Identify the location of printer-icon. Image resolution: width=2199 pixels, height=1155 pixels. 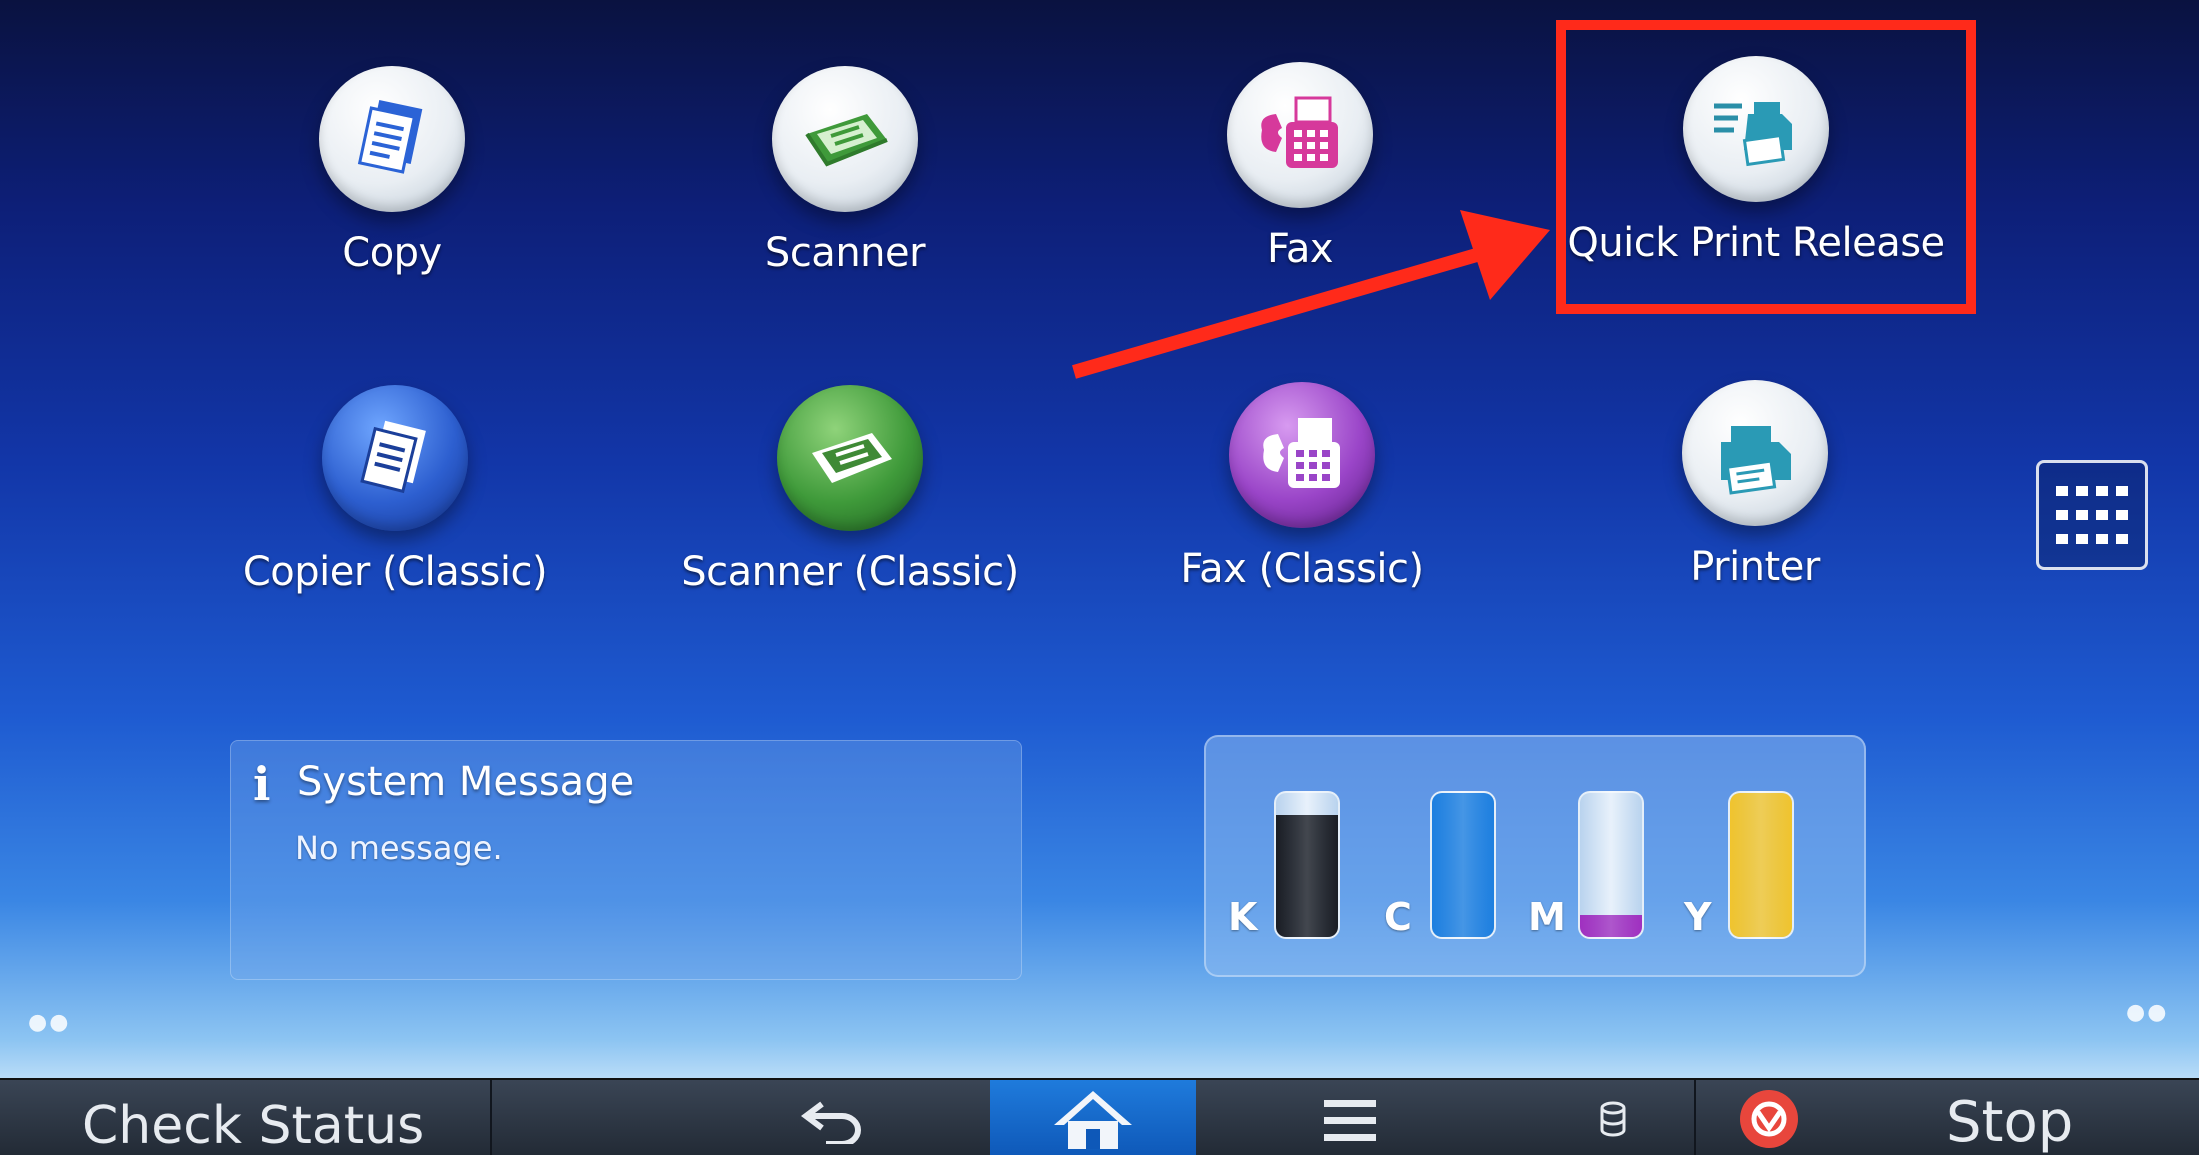
(1755, 458).